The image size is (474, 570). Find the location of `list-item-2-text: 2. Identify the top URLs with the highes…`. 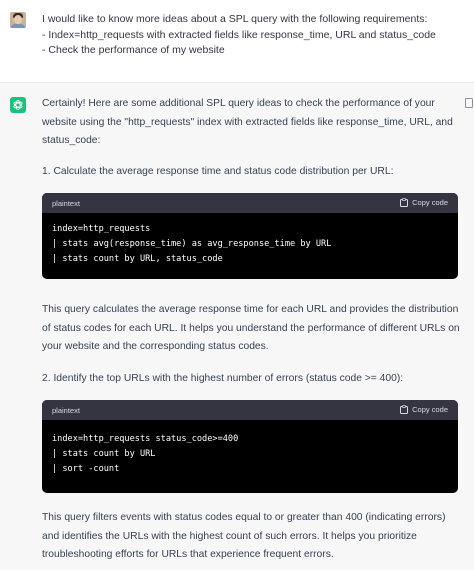

list-item-2-text: 2. Identify the top URLs with the highes… is located at coordinates (223, 378).